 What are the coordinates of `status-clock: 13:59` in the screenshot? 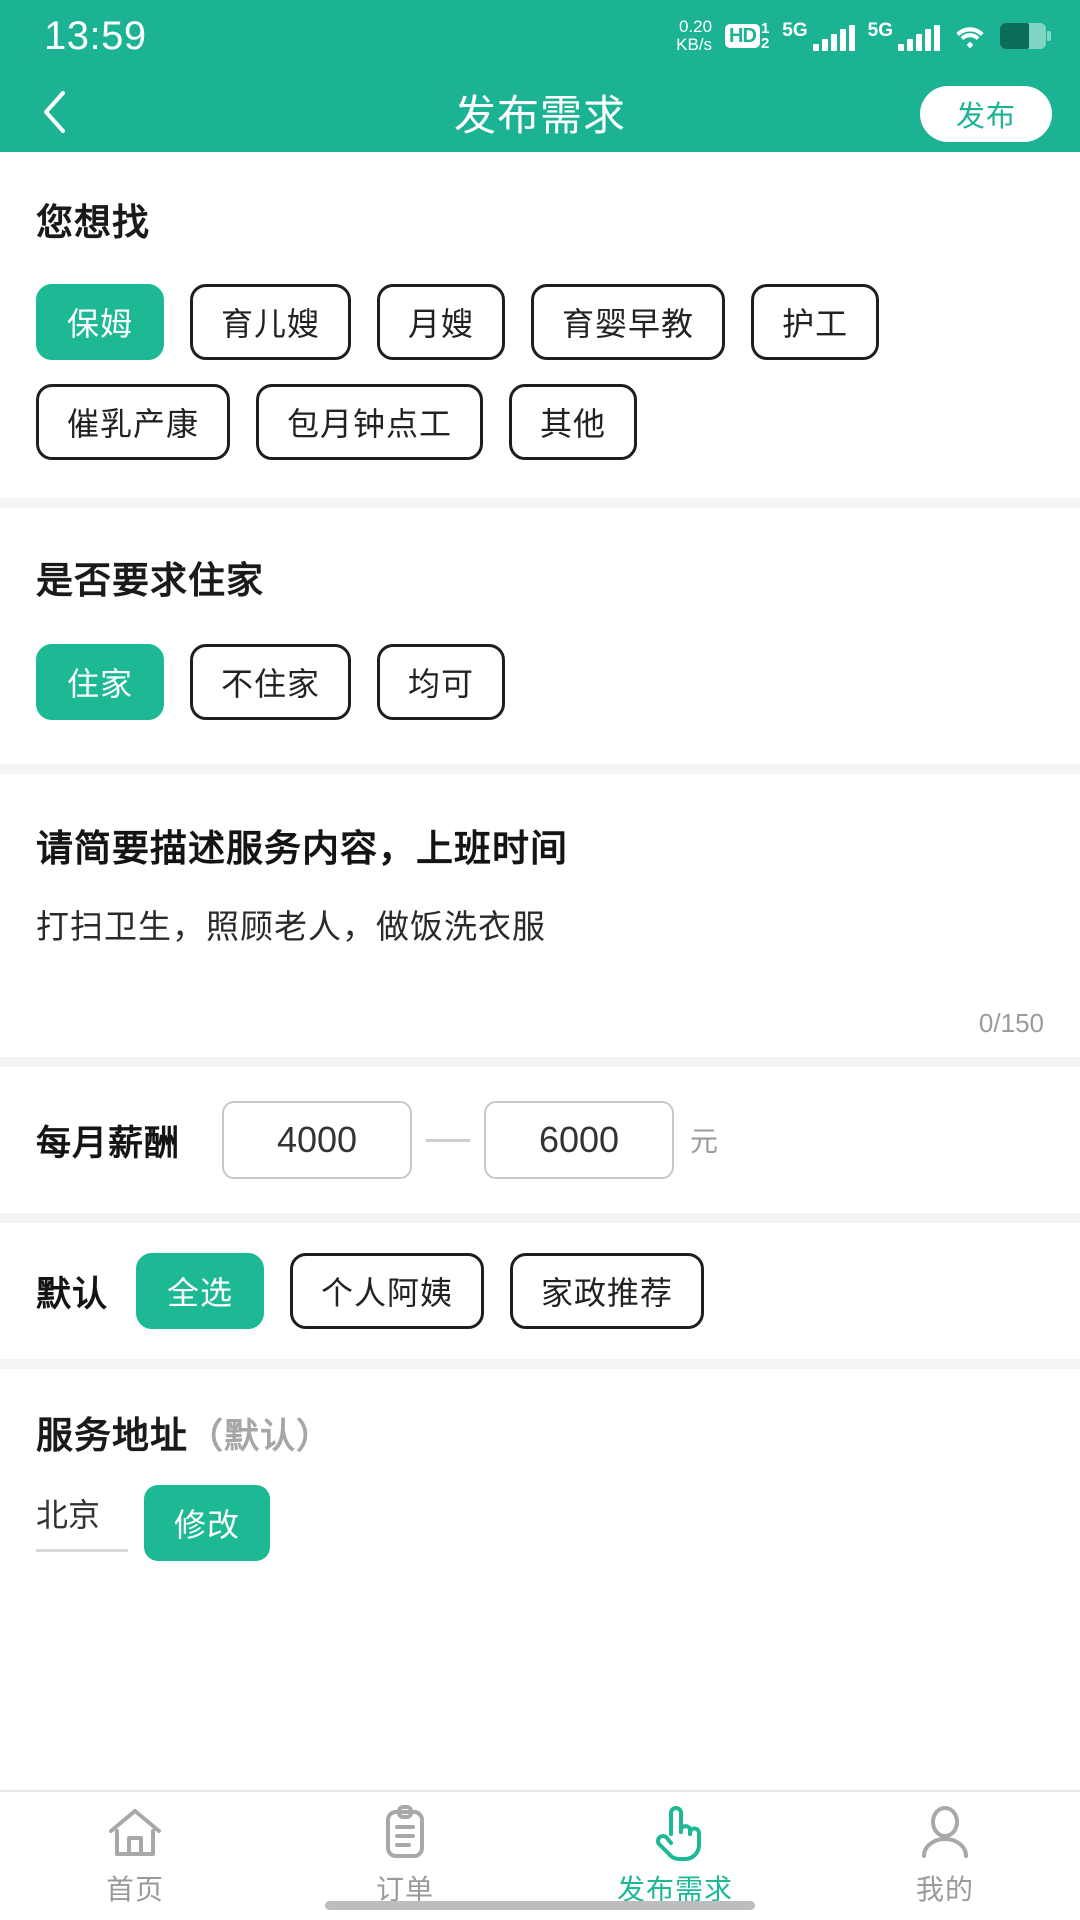 It's located at (95, 36).